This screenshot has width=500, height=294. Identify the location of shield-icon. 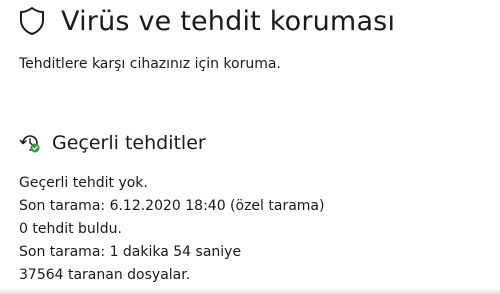
(32, 21).